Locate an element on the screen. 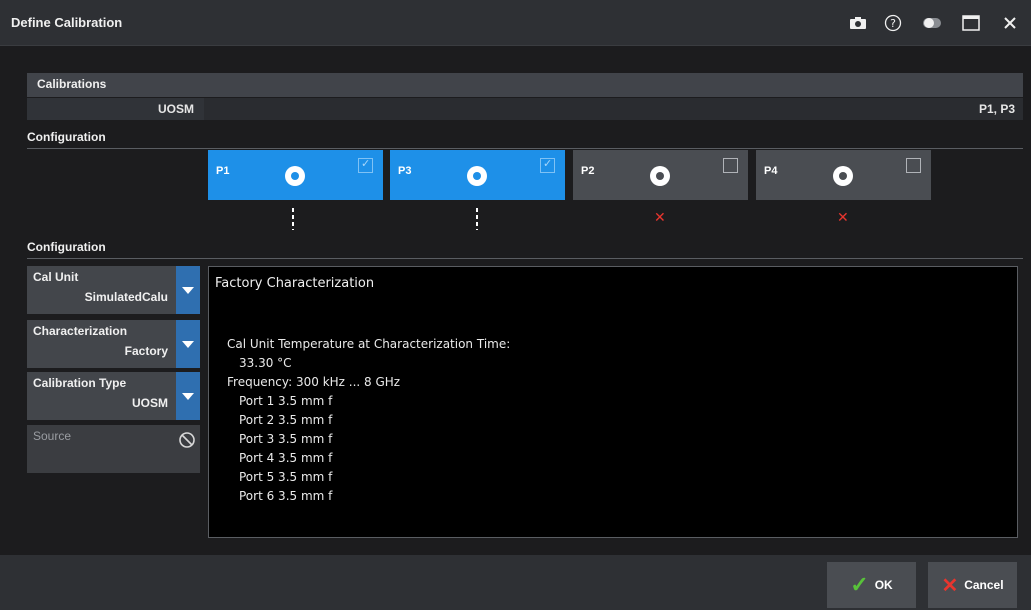 The image size is (1031, 610). disabled-icon is located at coordinates (187, 442).